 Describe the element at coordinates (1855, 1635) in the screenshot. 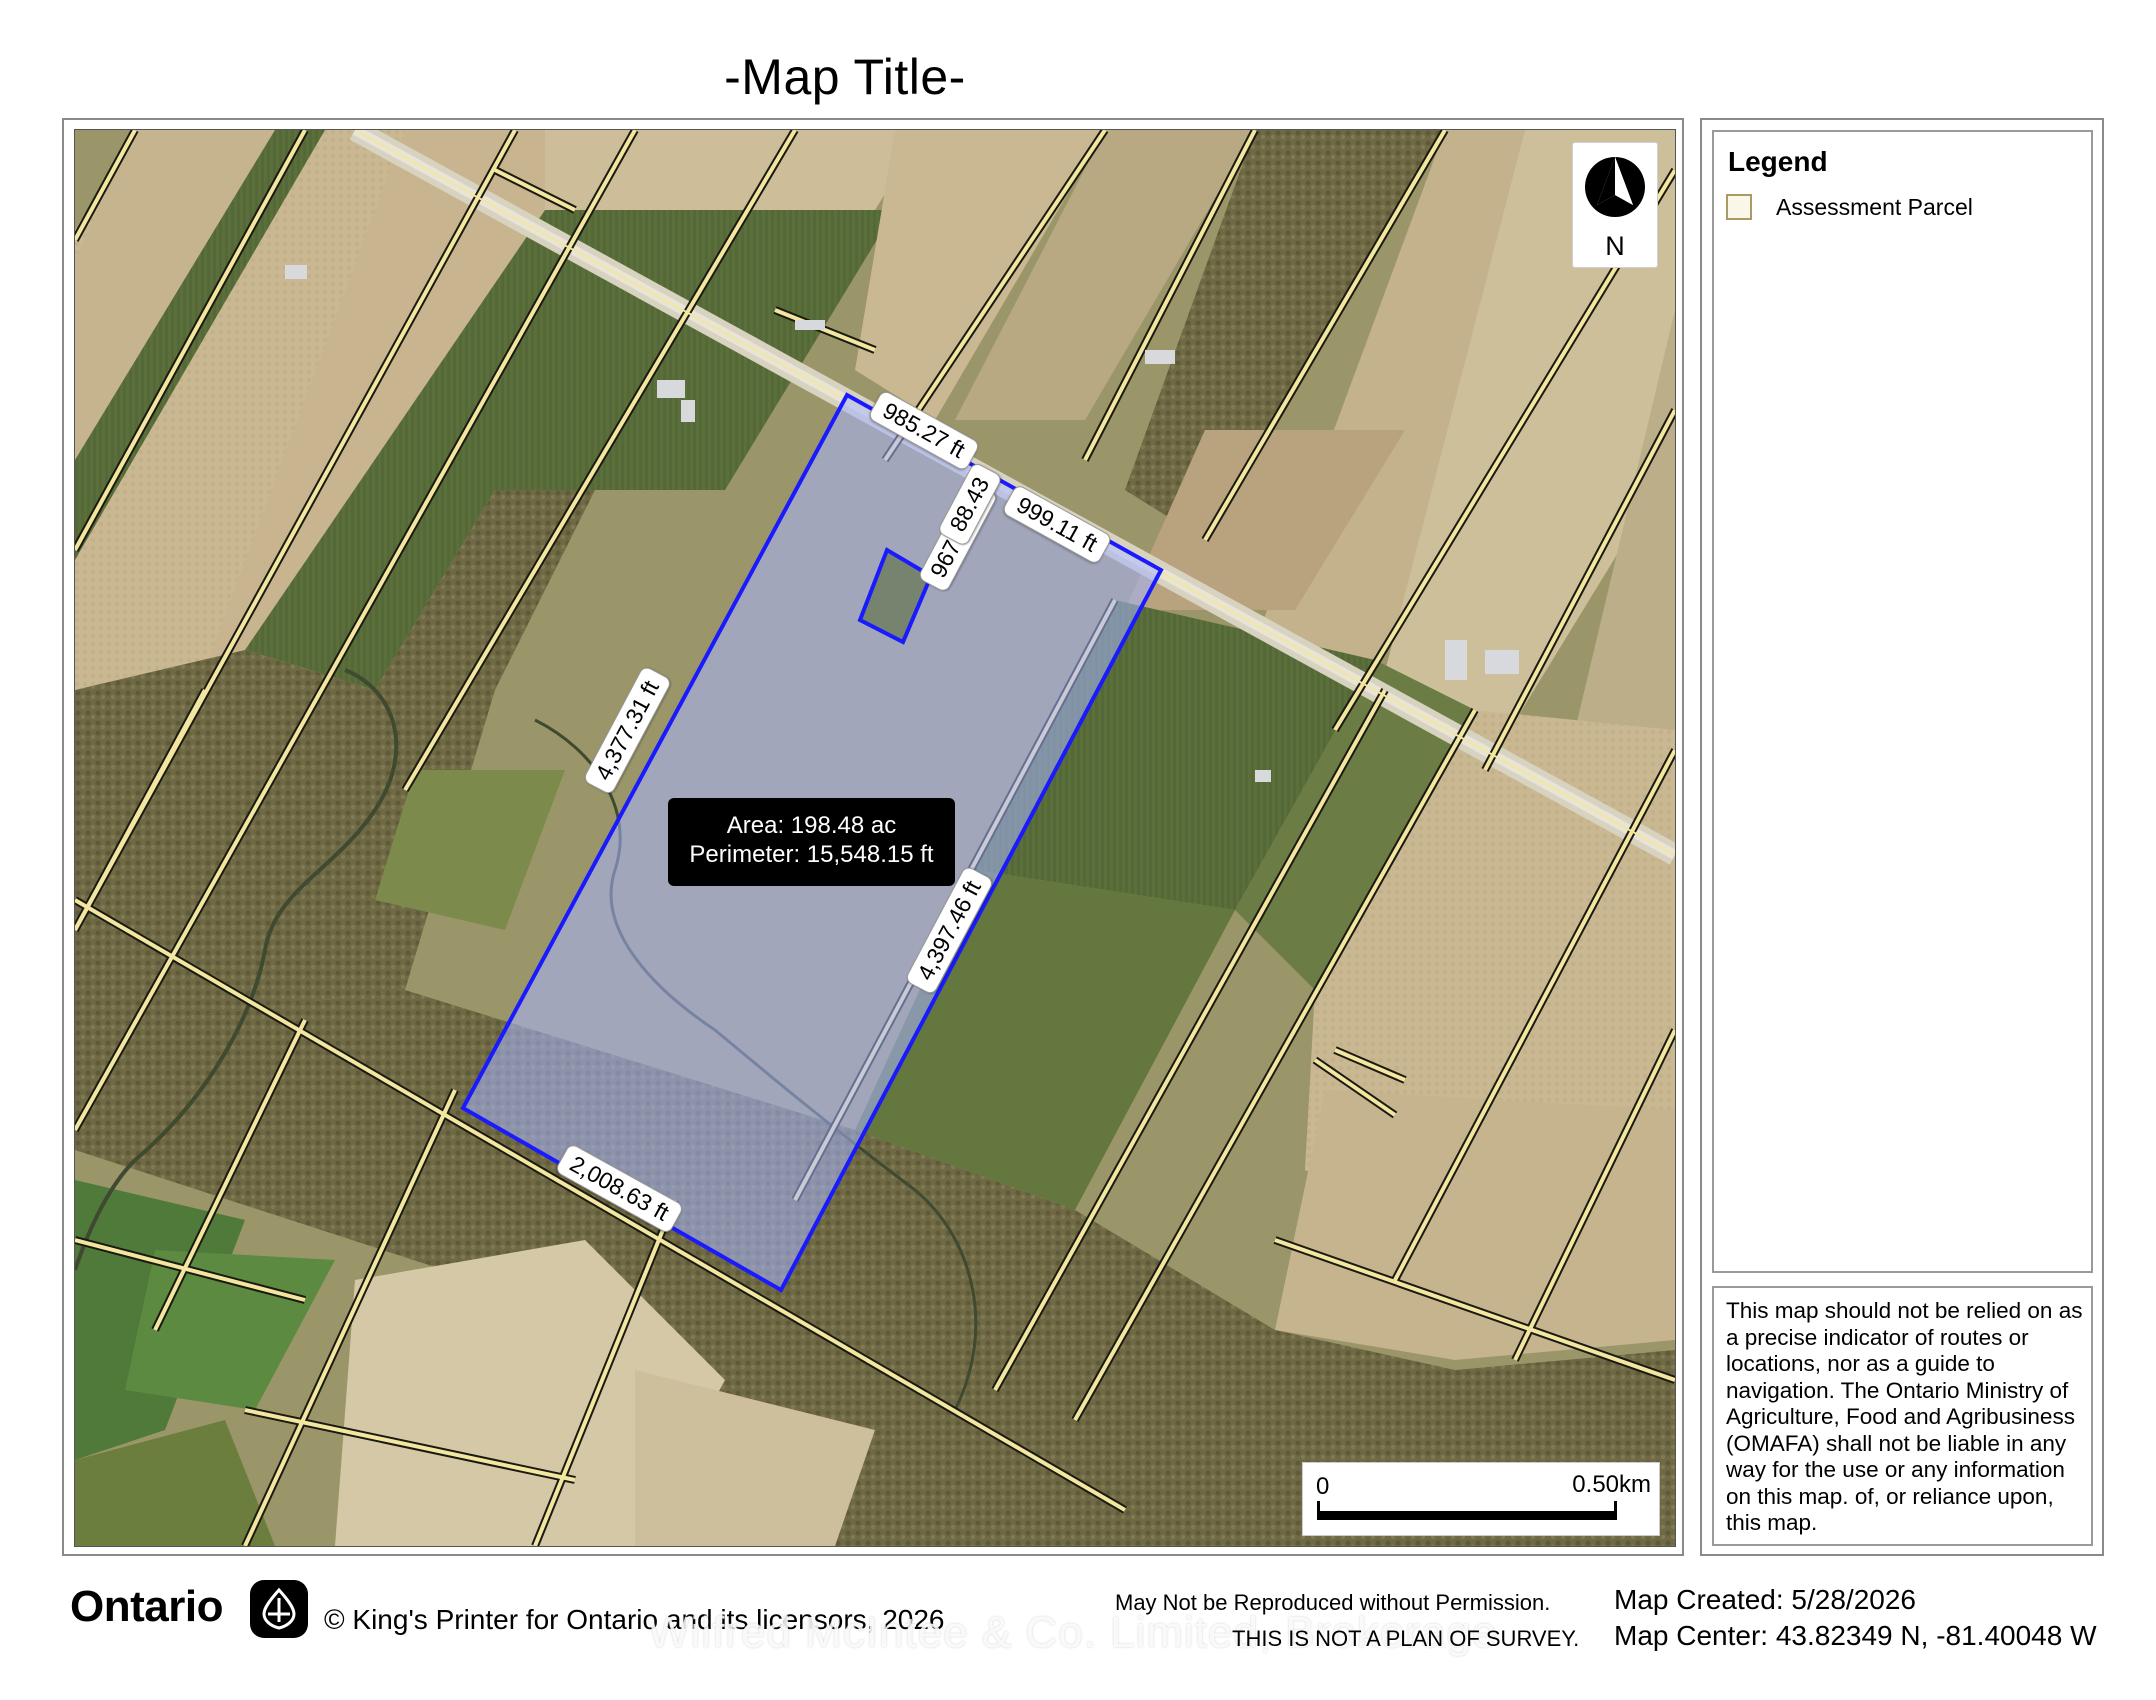

I see `map-center-coordinates: Map Center: 43.82349 N, -81.40048 W` at that location.